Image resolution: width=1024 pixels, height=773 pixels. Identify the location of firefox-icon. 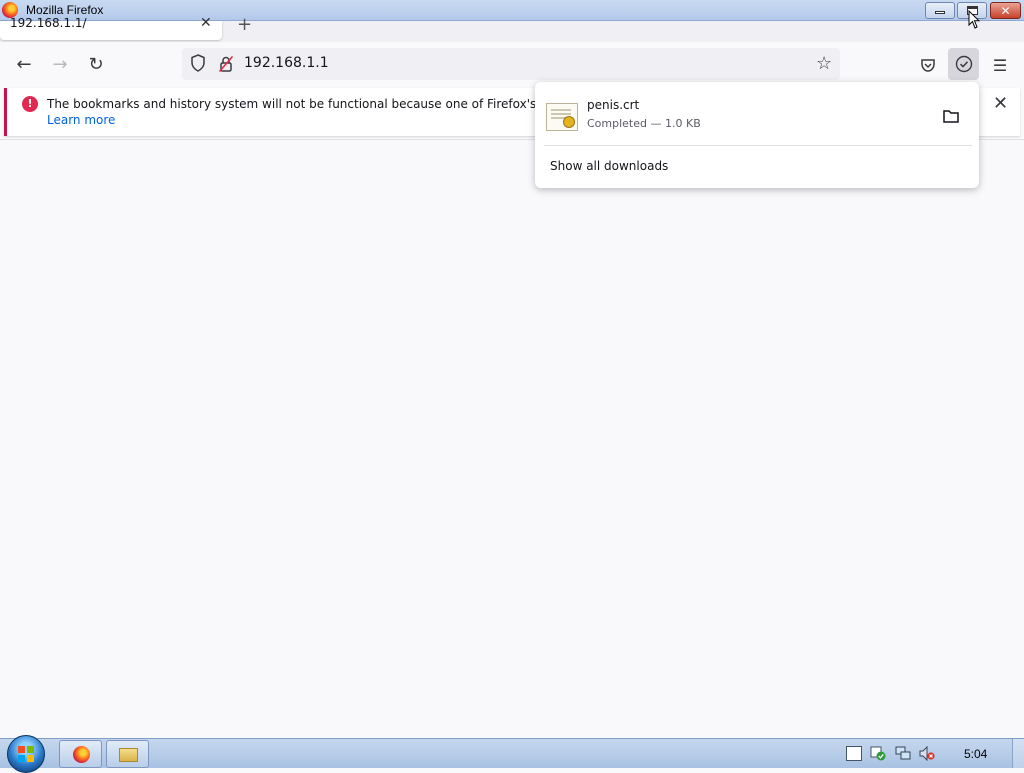
(81, 754).